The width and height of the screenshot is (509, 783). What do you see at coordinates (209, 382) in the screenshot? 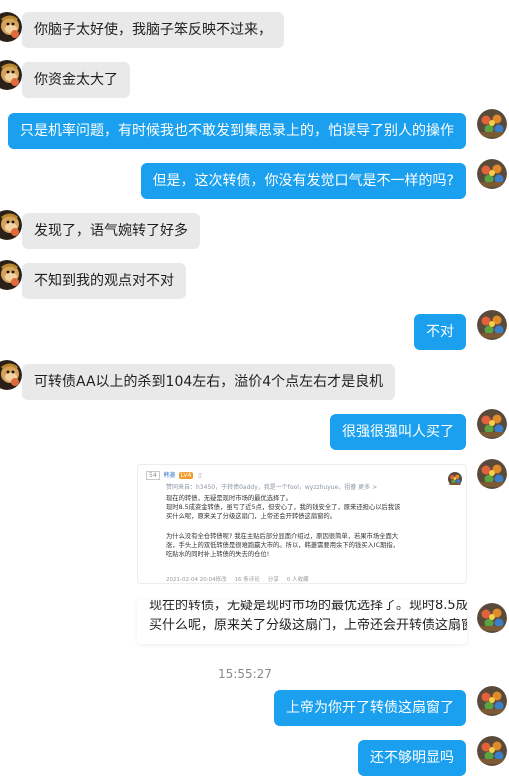
I see `incoming-message: 可转债AA以上的杀到104左右，溢价4个点左右才是良机` at bounding box center [209, 382].